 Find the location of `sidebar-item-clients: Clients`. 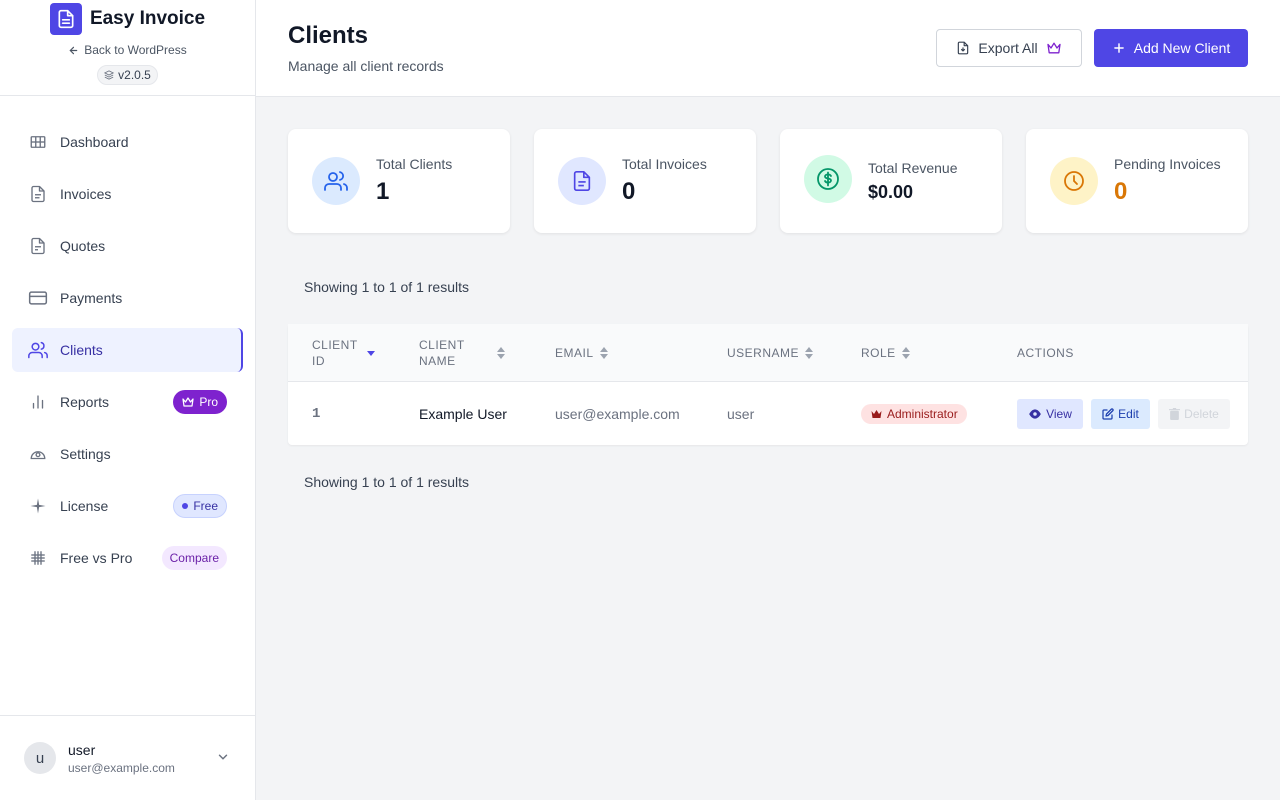

sidebar-item-clients: Clients is located at coordinates (127, 350).